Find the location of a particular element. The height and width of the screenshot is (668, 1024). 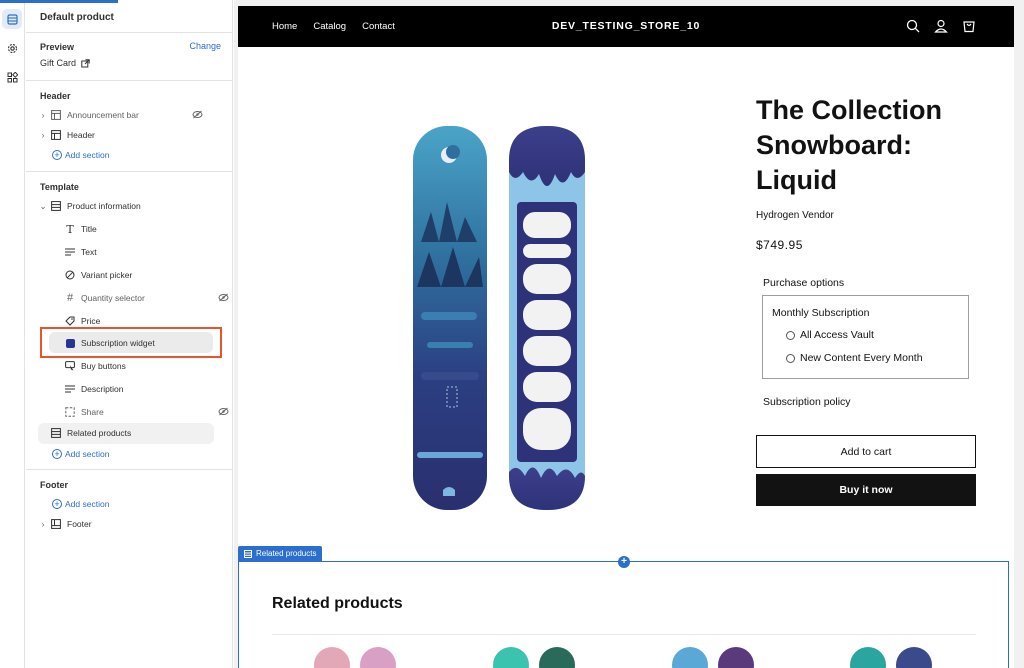

related-section-tag: Related products is located at coordinates (280, 553).